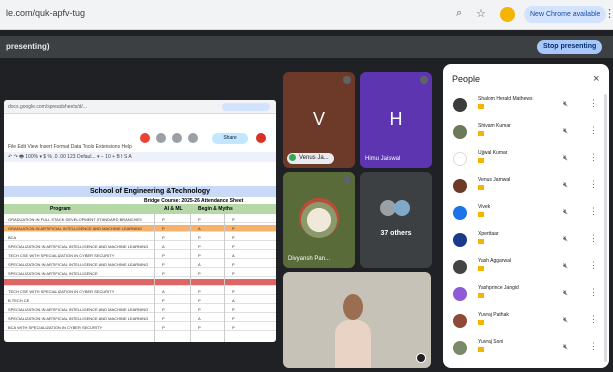 This screenshot has height=372, width=613. What do you see at coordinates (45, 13) in the screenshot?
I see `address-bar: le.com/quk-apfv-tug` at bounding box center [45, 13].